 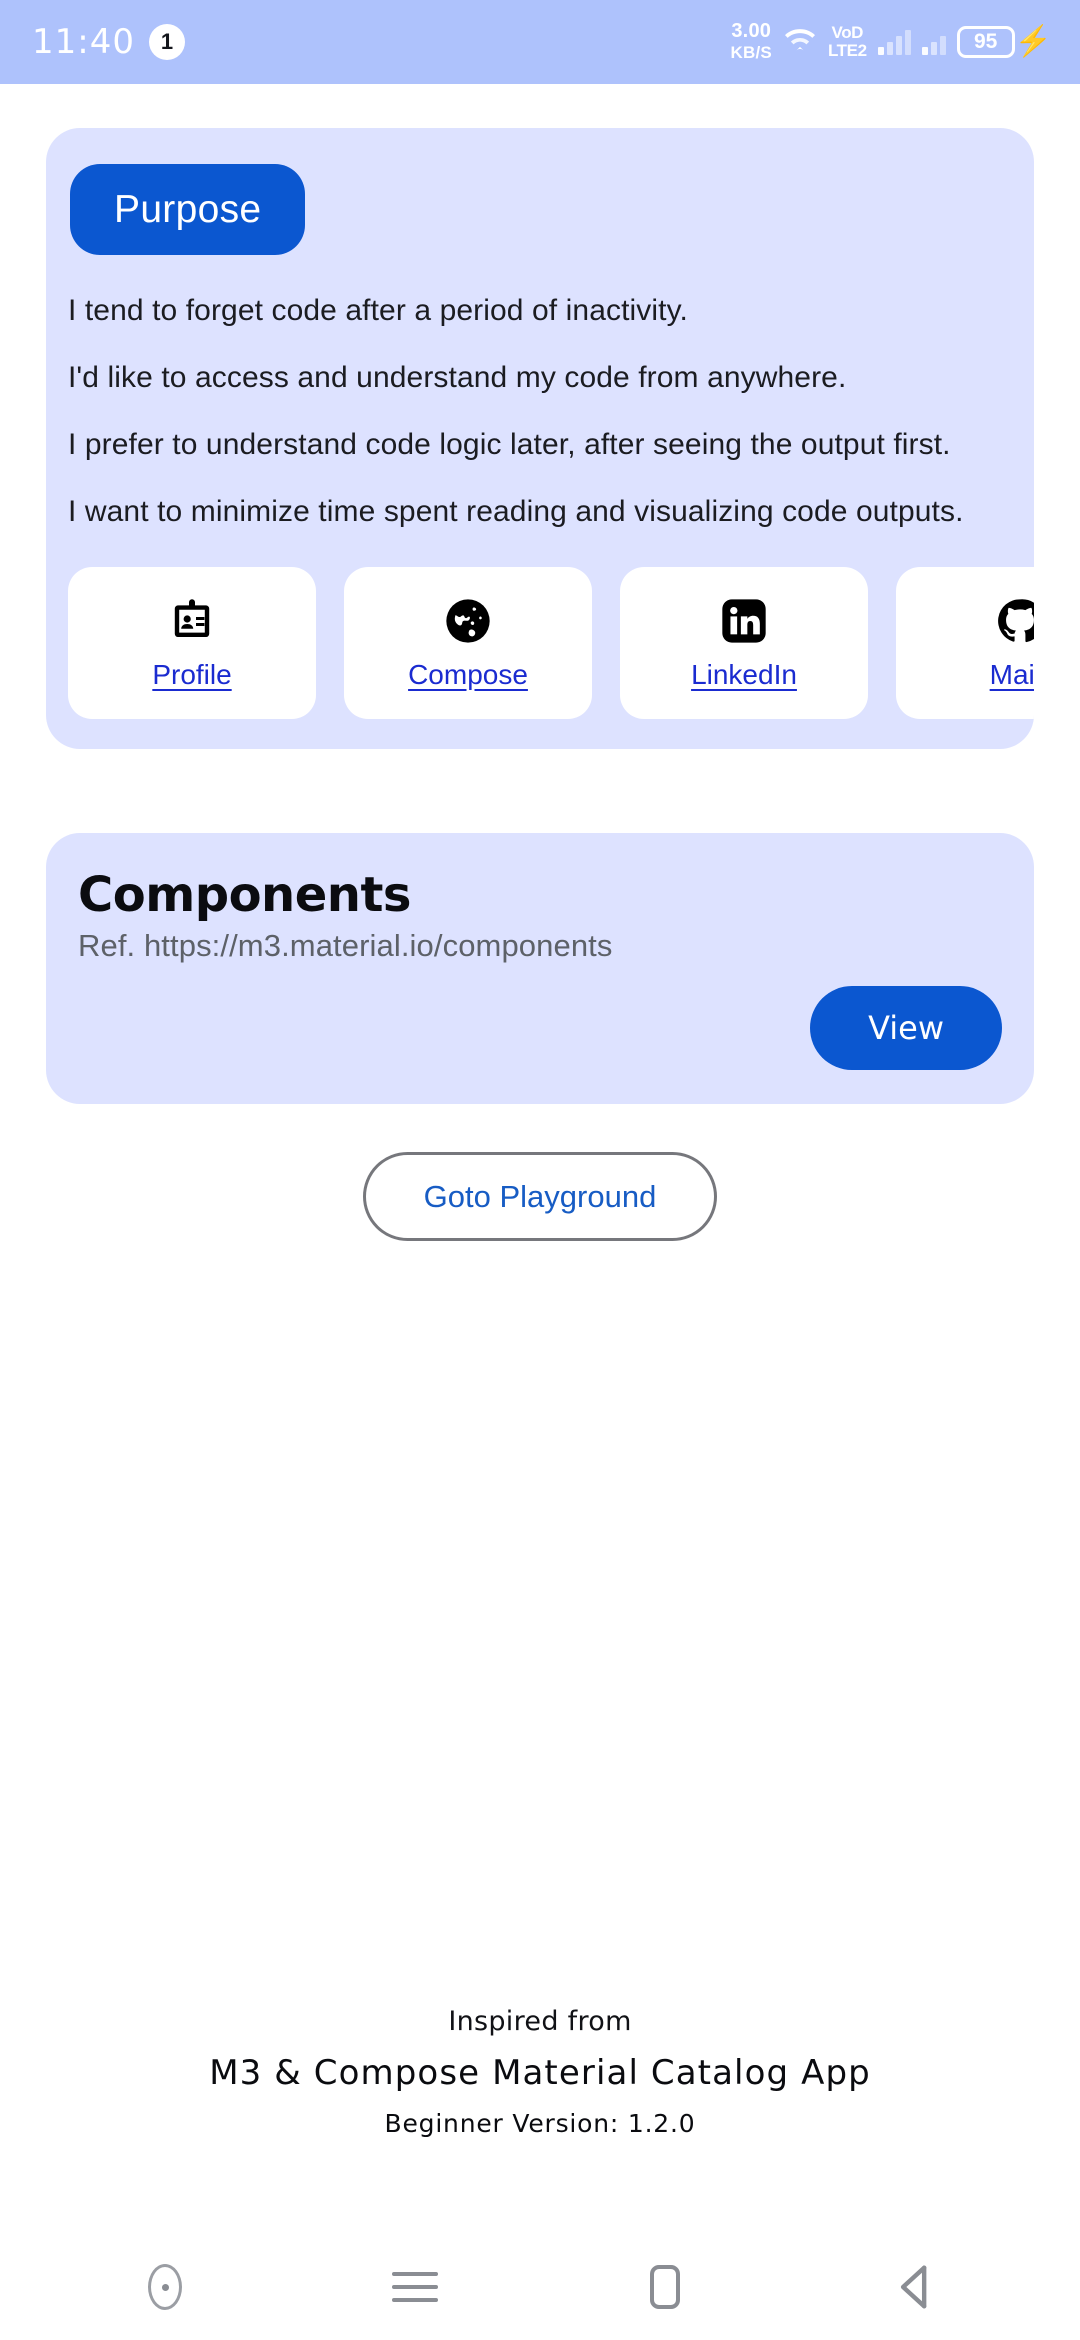 What do you see at coordinates (751, 52) in the screenshot?
I see `network-speed-unit: KB/S` at bounding box center [751, 52].